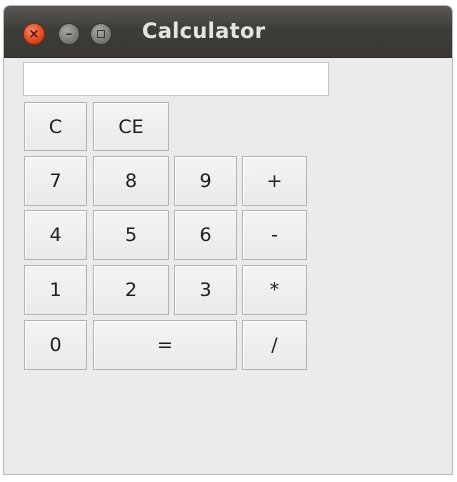  What do you see at coordinates (176, 79) in the screenshot?
I see `display-field` at bounding box center [176, 79].